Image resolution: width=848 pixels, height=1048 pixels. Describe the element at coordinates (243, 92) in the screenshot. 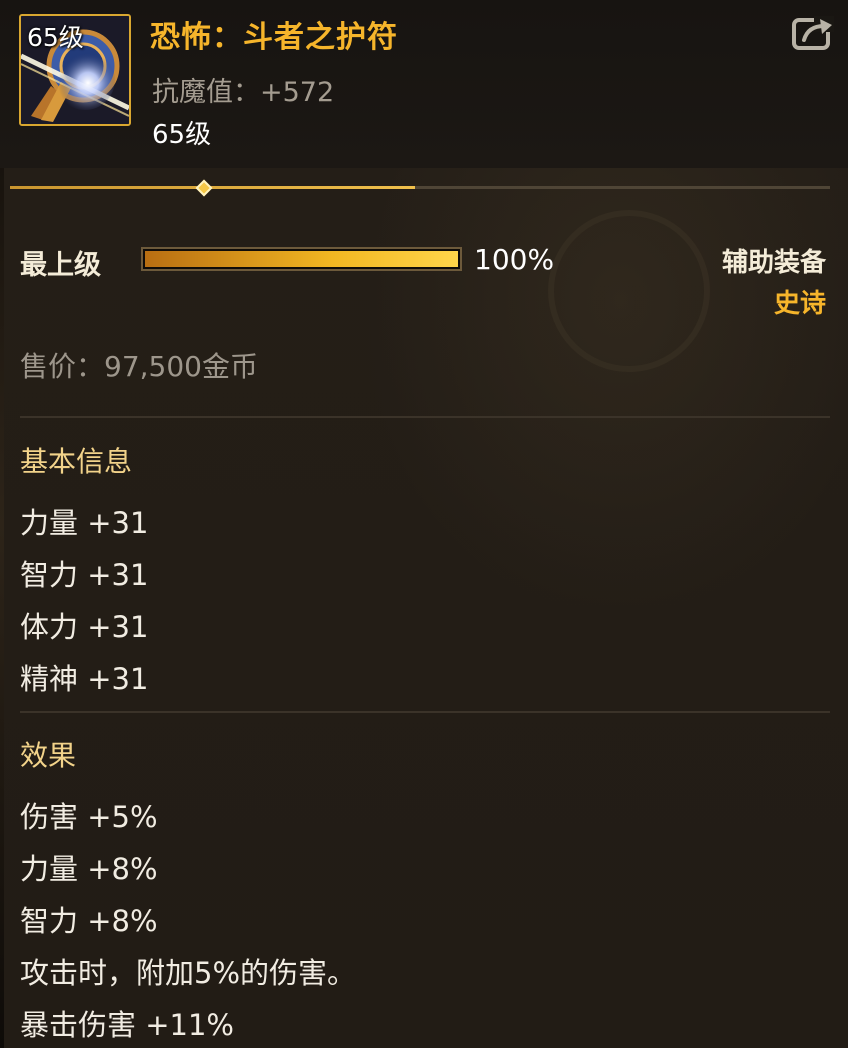

I see `magic-defense-stat: 抗魔值：+572` at that location.